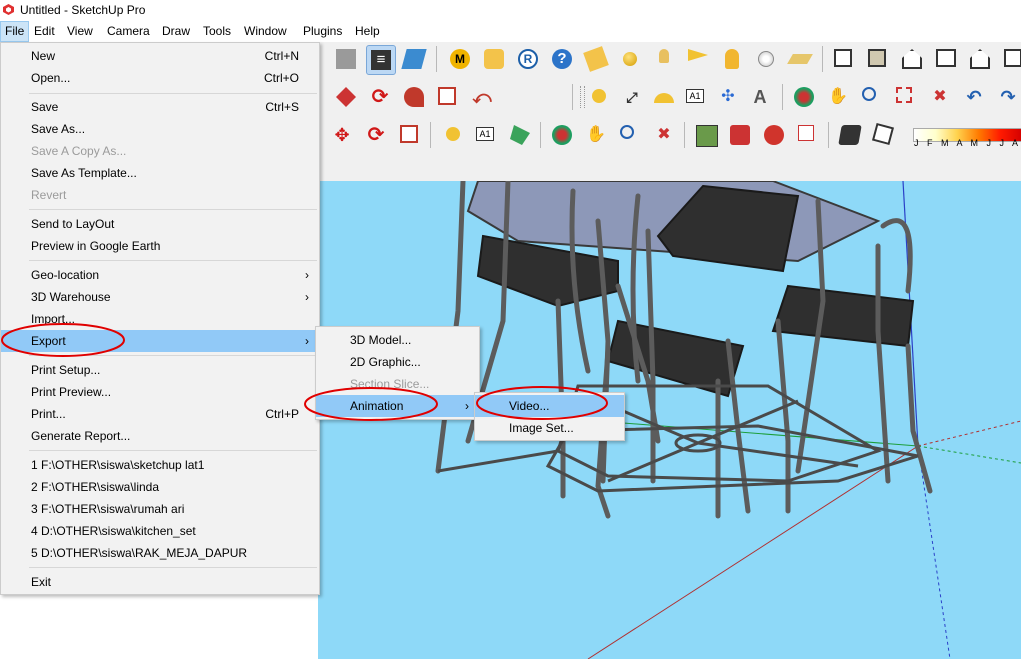 The width and height of the screenshot is (1021, 659). Describe the element at coordinates (49, 195) in the screenshot. I see `menu-revert: Revert` at that location.